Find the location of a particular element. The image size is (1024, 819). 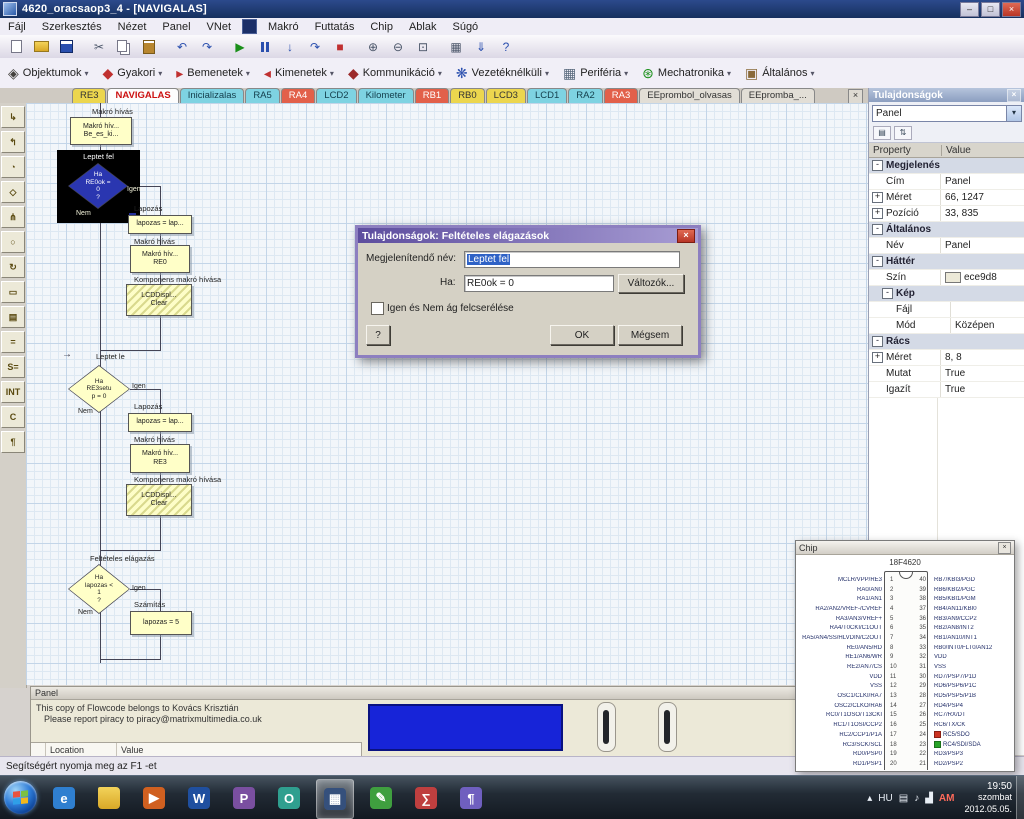

object-selector-dropdown: Panel ▾ is located at coordinates (947, 113).